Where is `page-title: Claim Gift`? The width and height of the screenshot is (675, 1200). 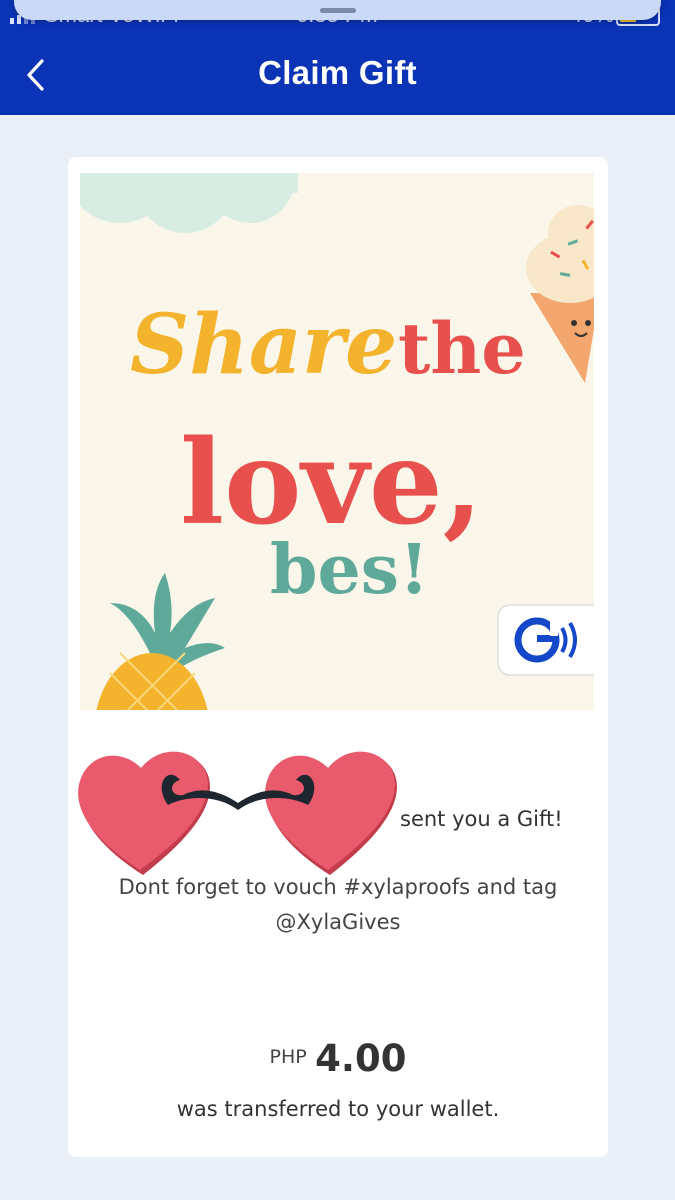
page-title: Claim Gift is located at coordinates (337, 72).